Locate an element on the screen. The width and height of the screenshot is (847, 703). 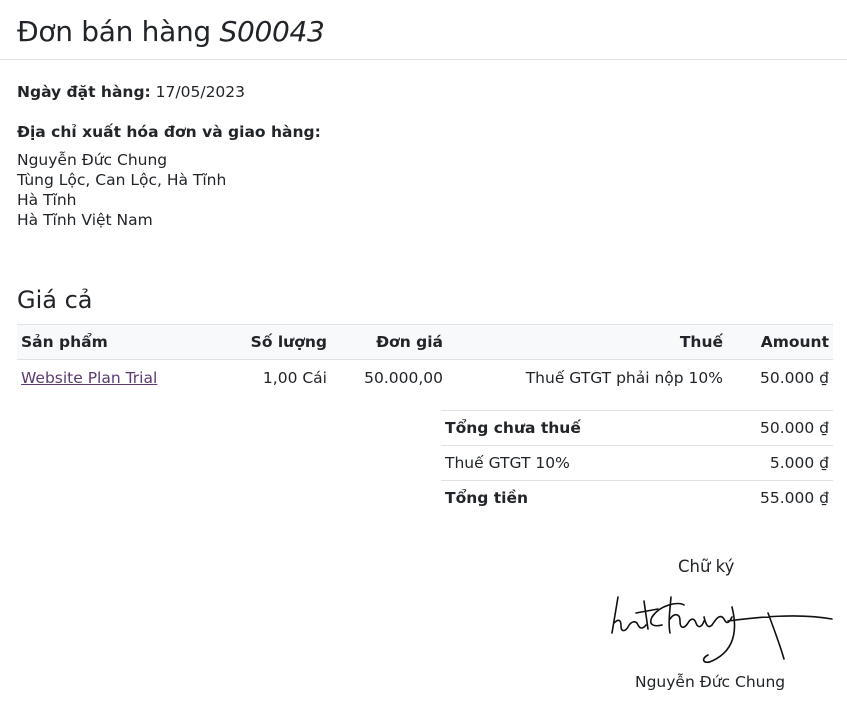
tax-total-value: 5.000 ₫ is located at coordinates (764, 463).